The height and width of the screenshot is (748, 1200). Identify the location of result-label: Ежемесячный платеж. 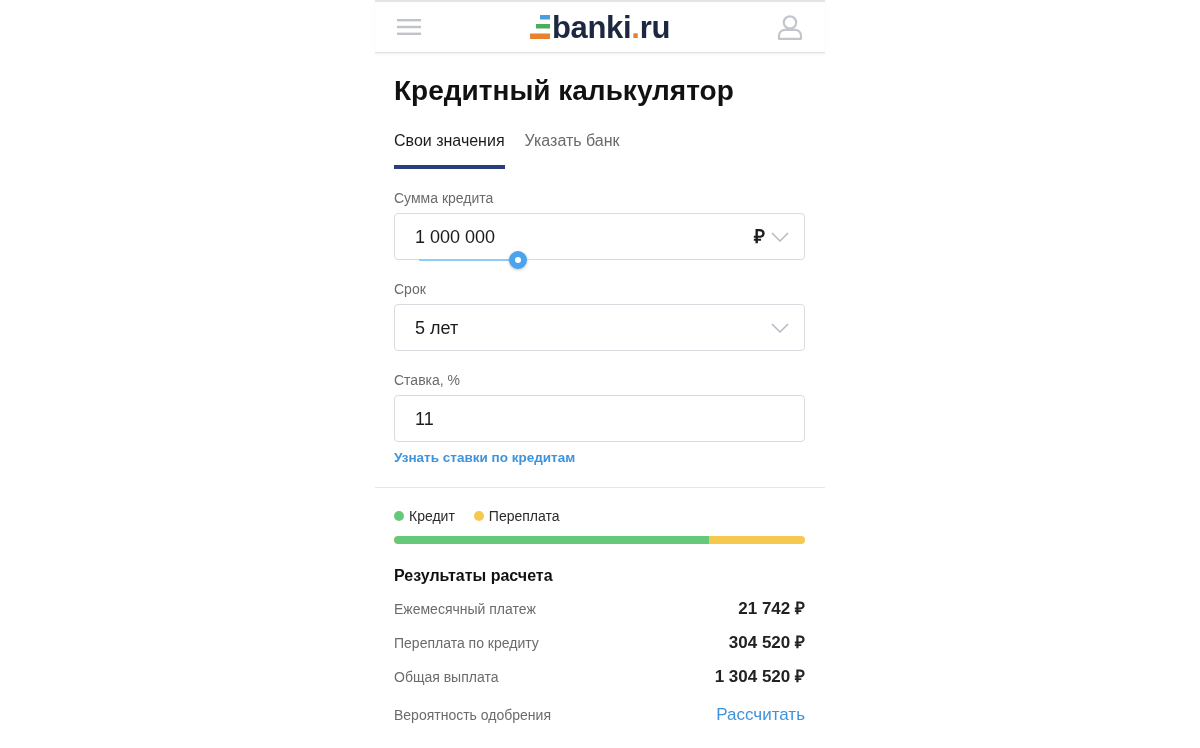
(465, 609).